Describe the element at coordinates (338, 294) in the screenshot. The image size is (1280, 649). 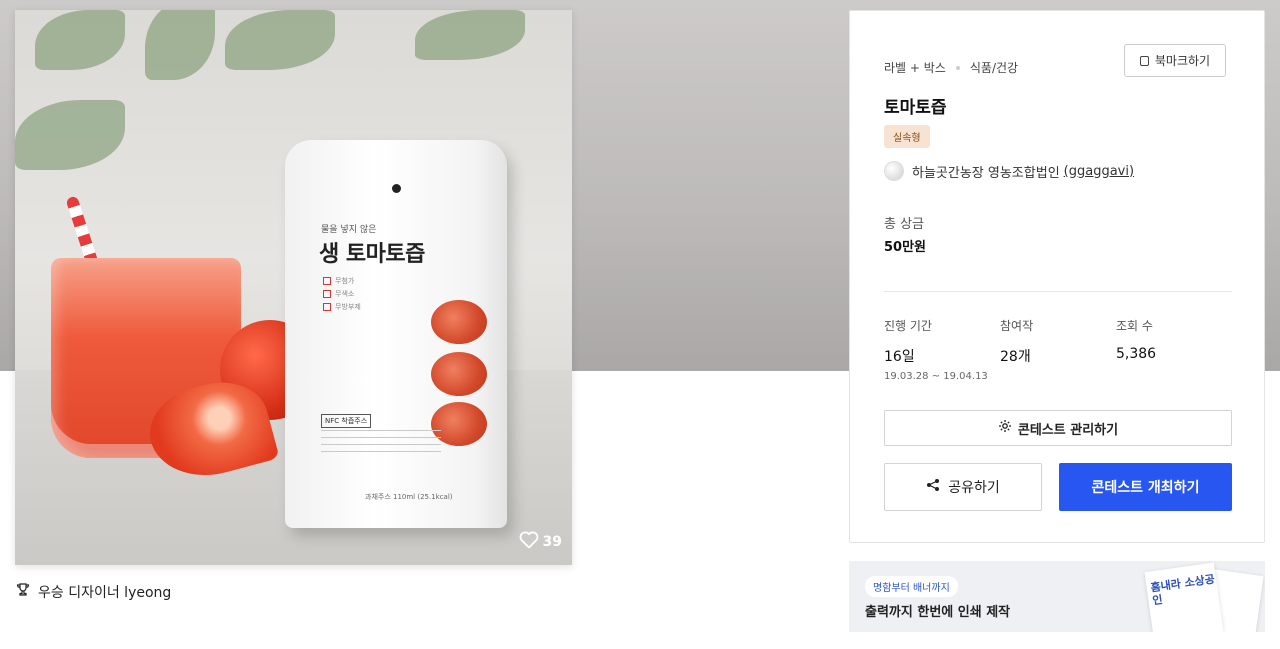
I see `pouch-check-item: 무색소` at that location.